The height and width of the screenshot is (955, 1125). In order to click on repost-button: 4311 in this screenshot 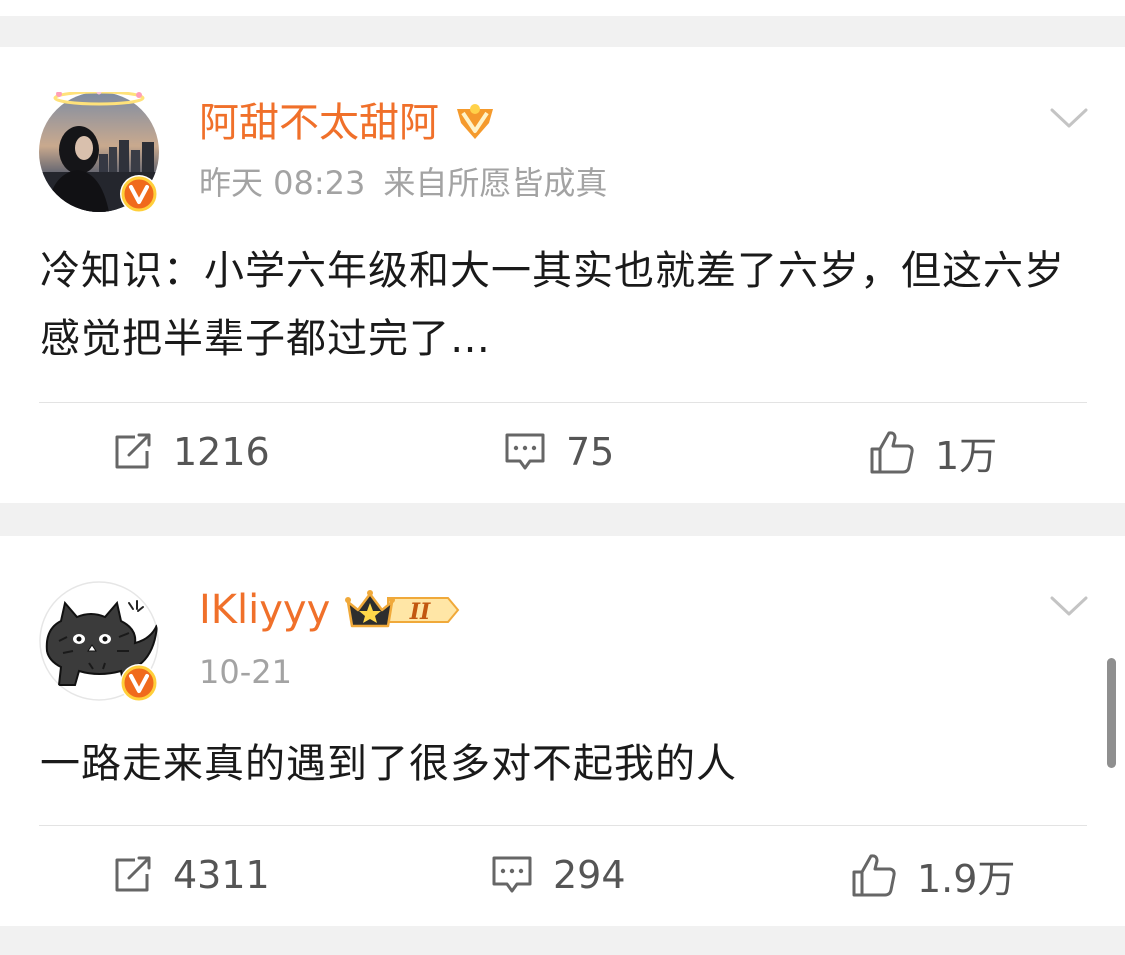, I will do `click(191, 875)`.